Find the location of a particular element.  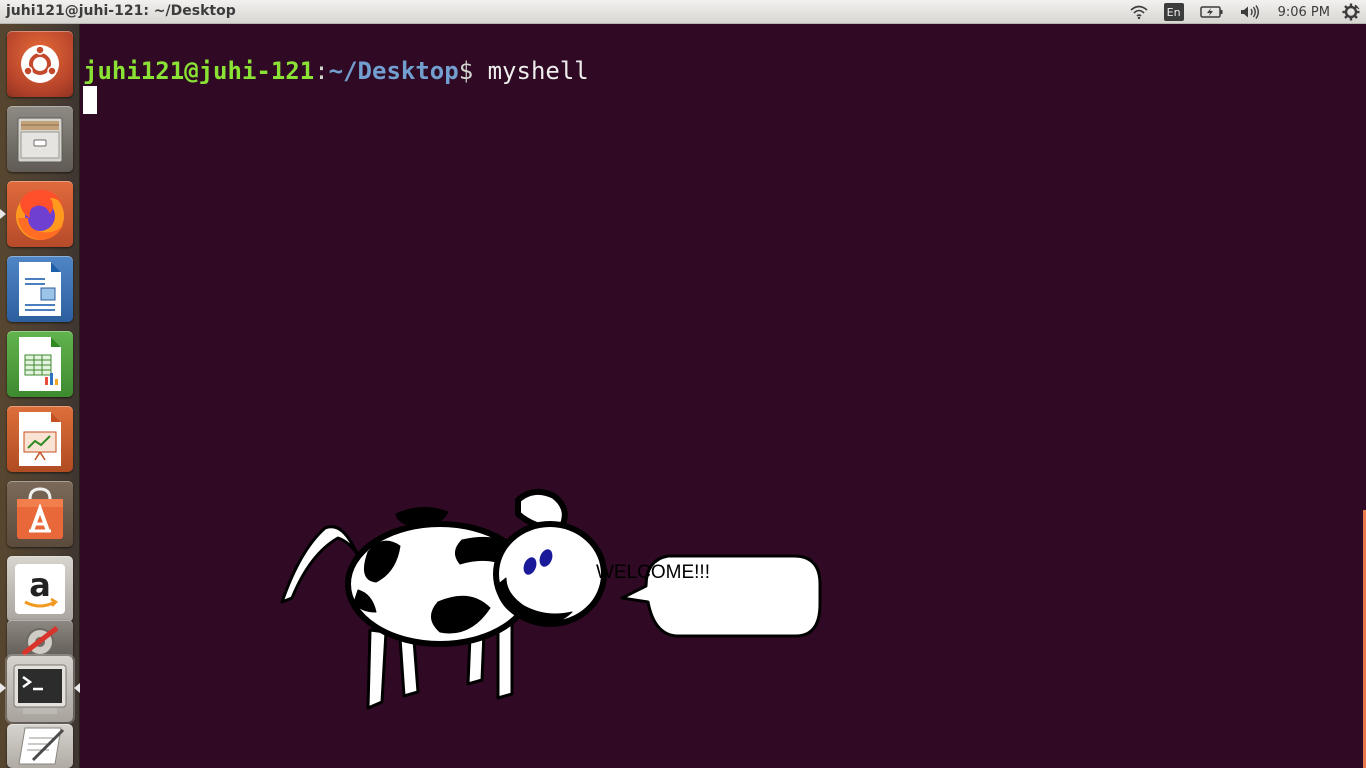

prompt-user-host: juhi121@juhi-121 is located at coordinates (199, 71).